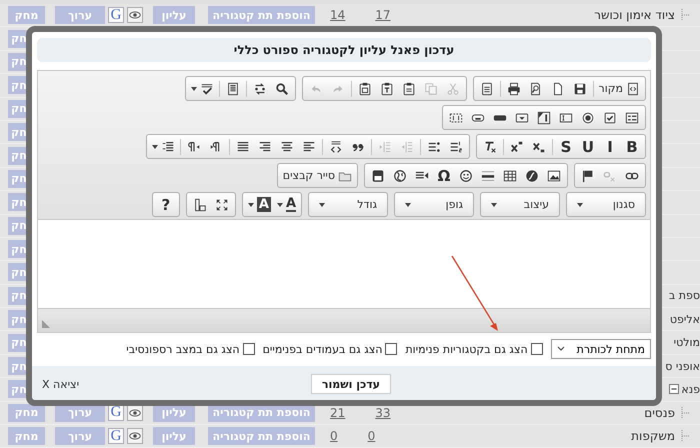 The width and height of the screenshot is (700, 448). I want to click on format-button: Ω, so click(444, 175).